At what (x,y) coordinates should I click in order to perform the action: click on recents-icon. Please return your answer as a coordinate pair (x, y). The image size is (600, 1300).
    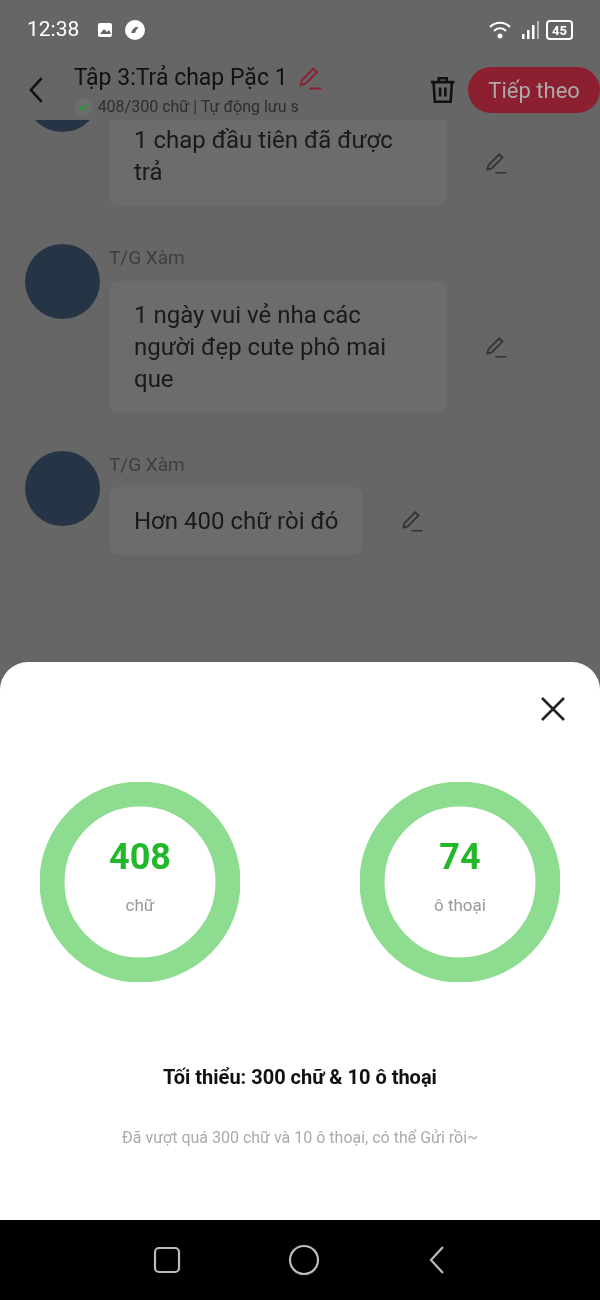
    Looking at the image, I should click on (167, 1260).